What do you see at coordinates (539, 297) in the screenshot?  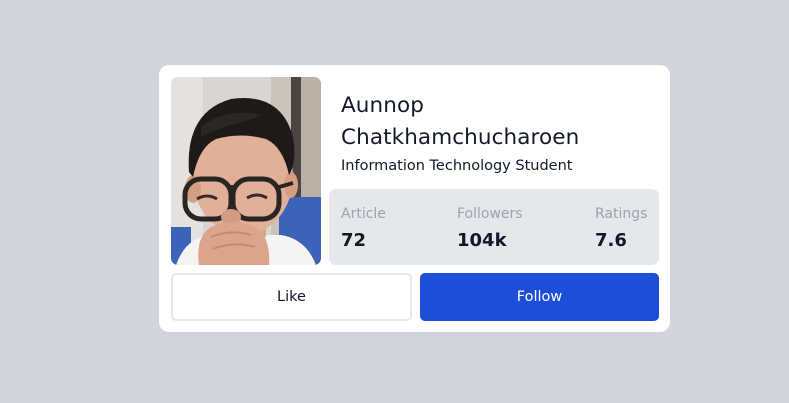 I see `follow-button: Follow` at bounding box center [539, 297].